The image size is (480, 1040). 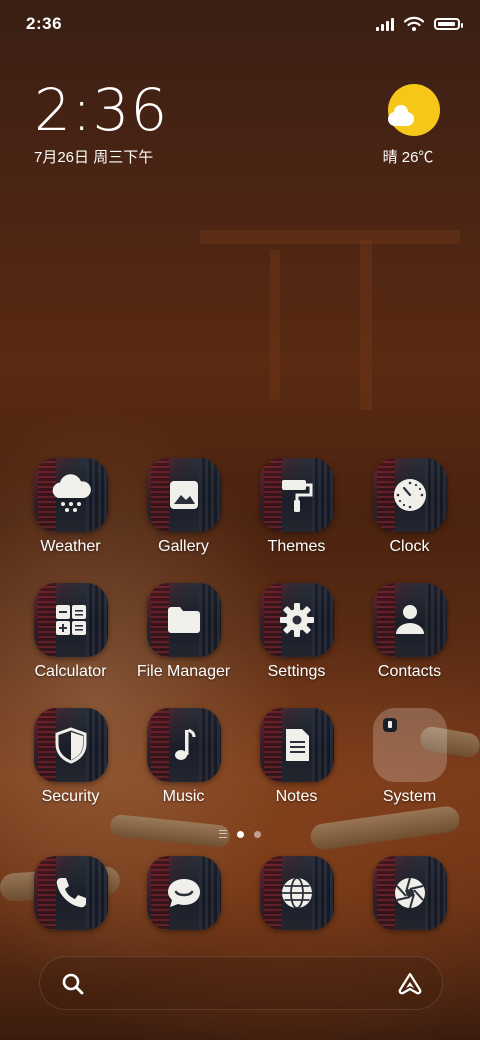 I want to click on phone-icon, so click(x=71, y=893).